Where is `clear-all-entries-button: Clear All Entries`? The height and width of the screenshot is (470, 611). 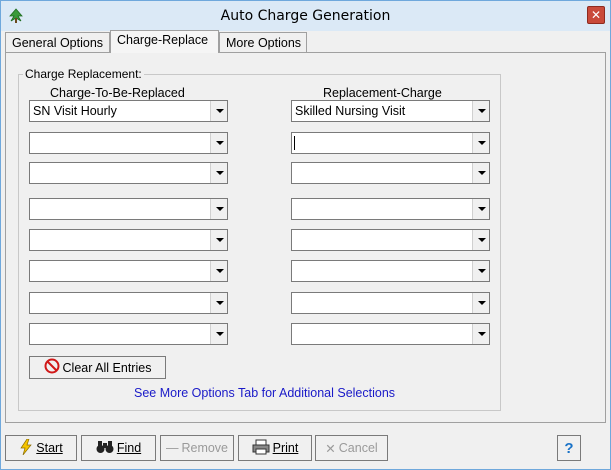
clear-all-entries-button: Clear All Entries is located at coordinates (97, 367).